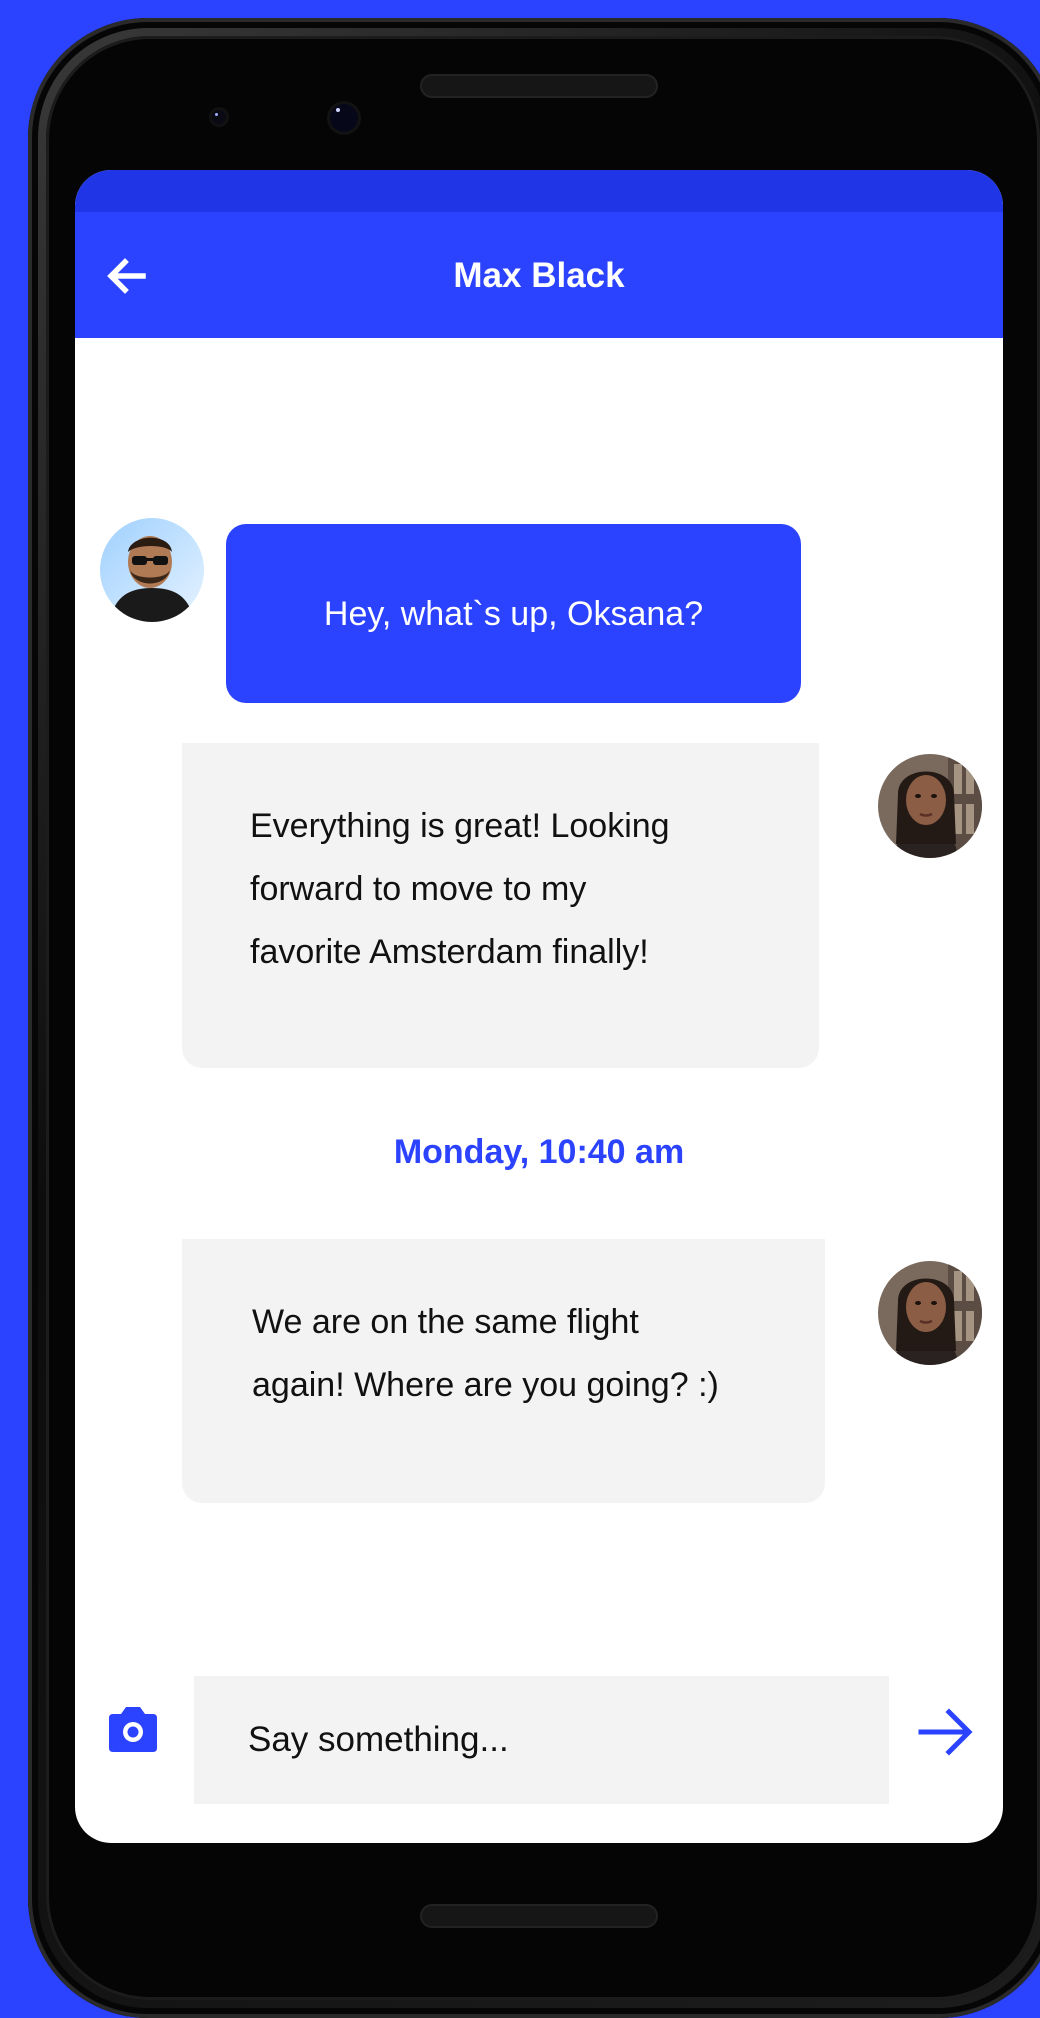  I want to click on message-text-line: We are on the same flight, so click(445, 1322).